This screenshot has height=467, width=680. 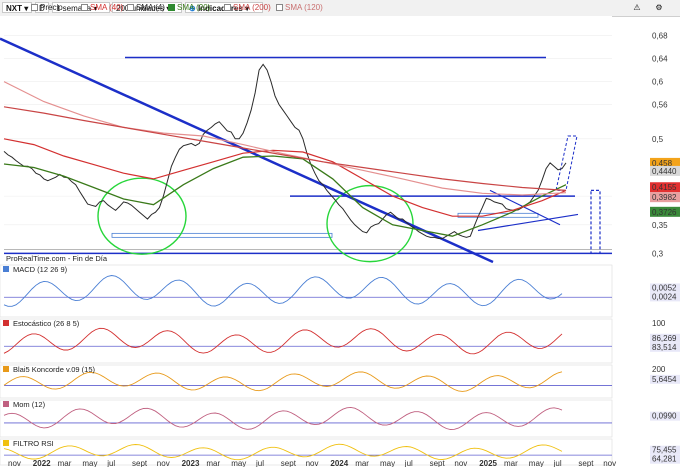 What do you see at coordinates (40, 269) in the screenshot?
I see `panel-title: MACD (12 26 9)` at bounding box center [40, 269].